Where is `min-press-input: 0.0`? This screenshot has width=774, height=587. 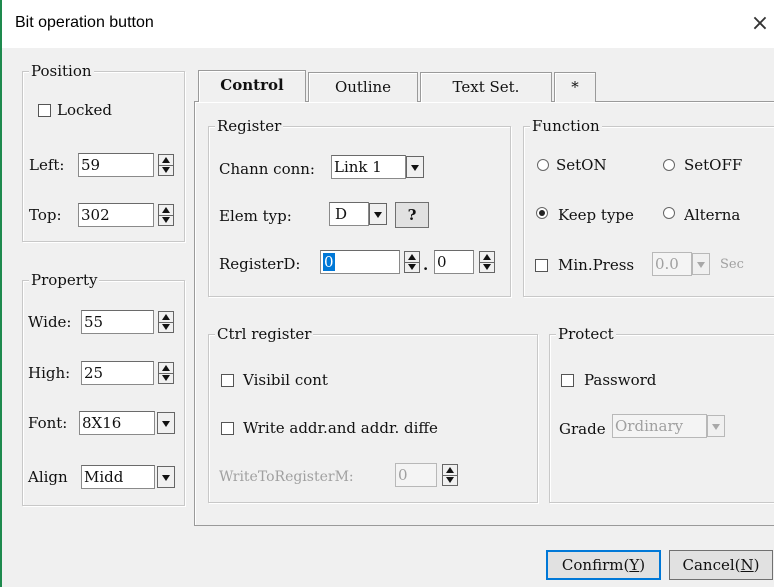 min-press-input: 0.0 is located at coordinates (672, 264).